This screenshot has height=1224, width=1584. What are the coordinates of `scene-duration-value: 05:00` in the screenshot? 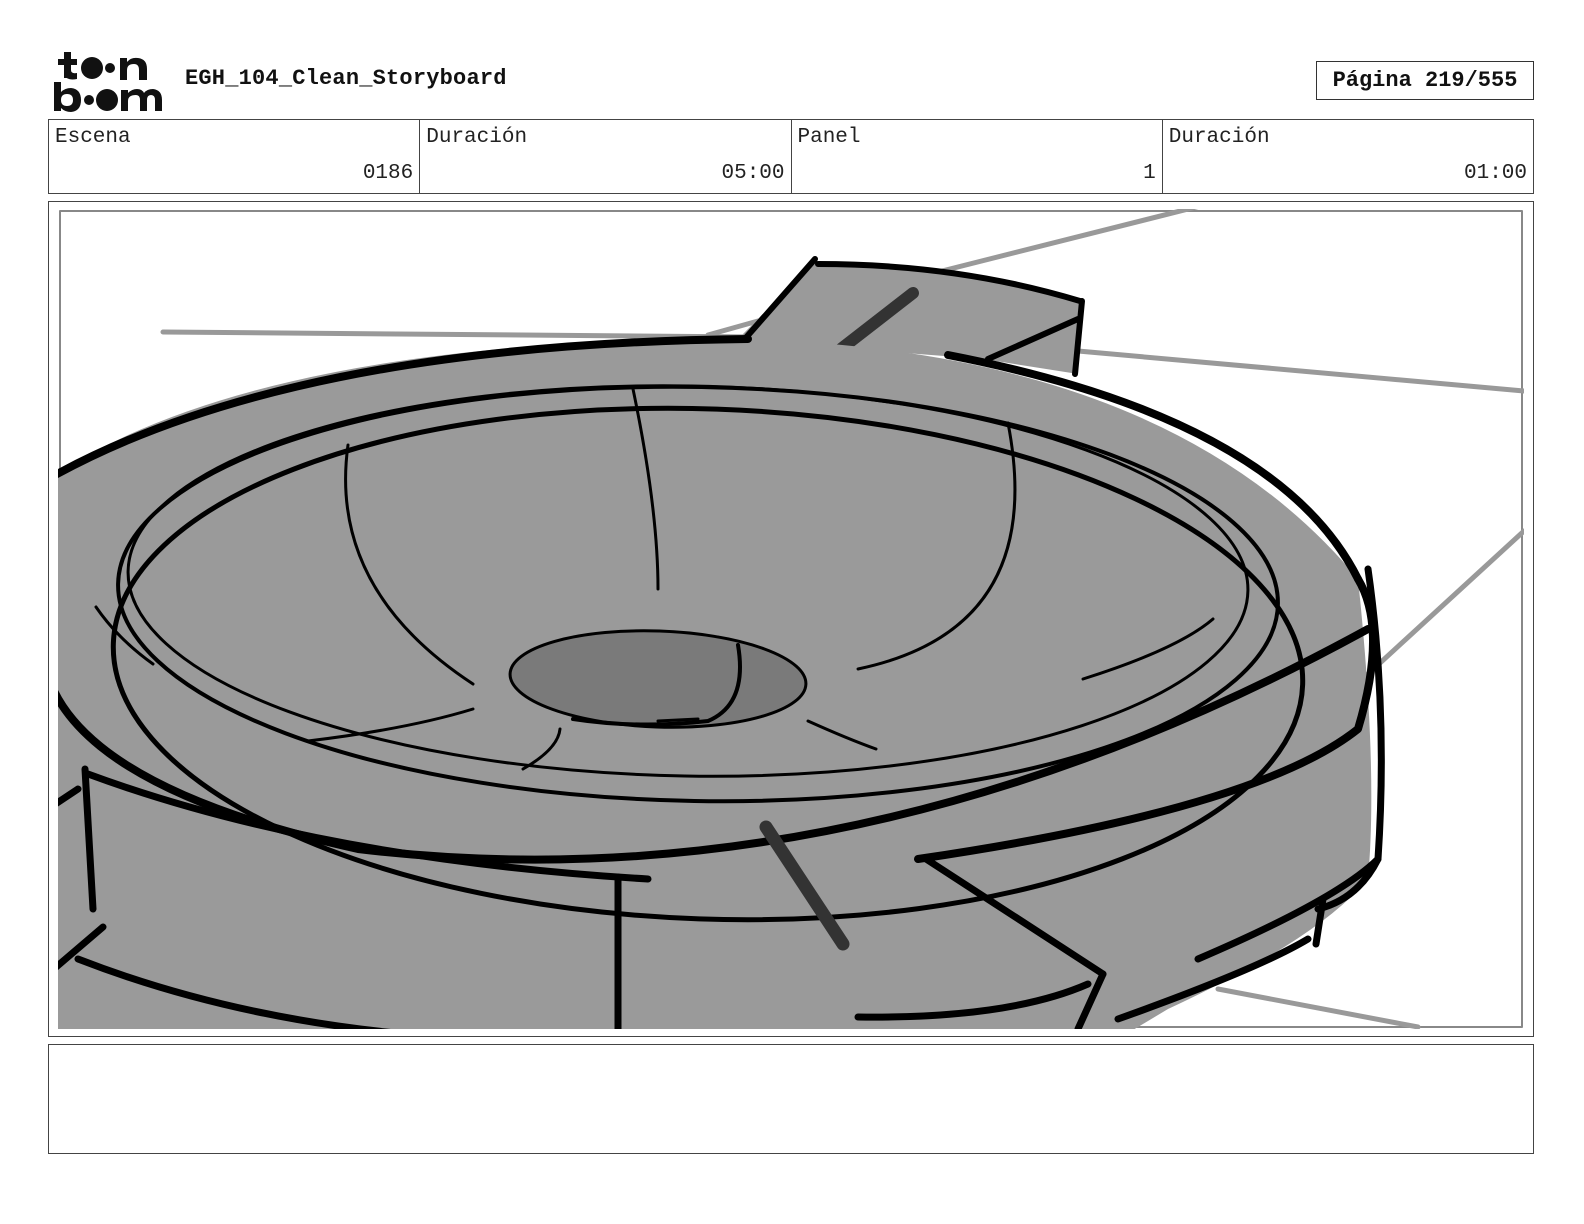 It's located at (753, 173).